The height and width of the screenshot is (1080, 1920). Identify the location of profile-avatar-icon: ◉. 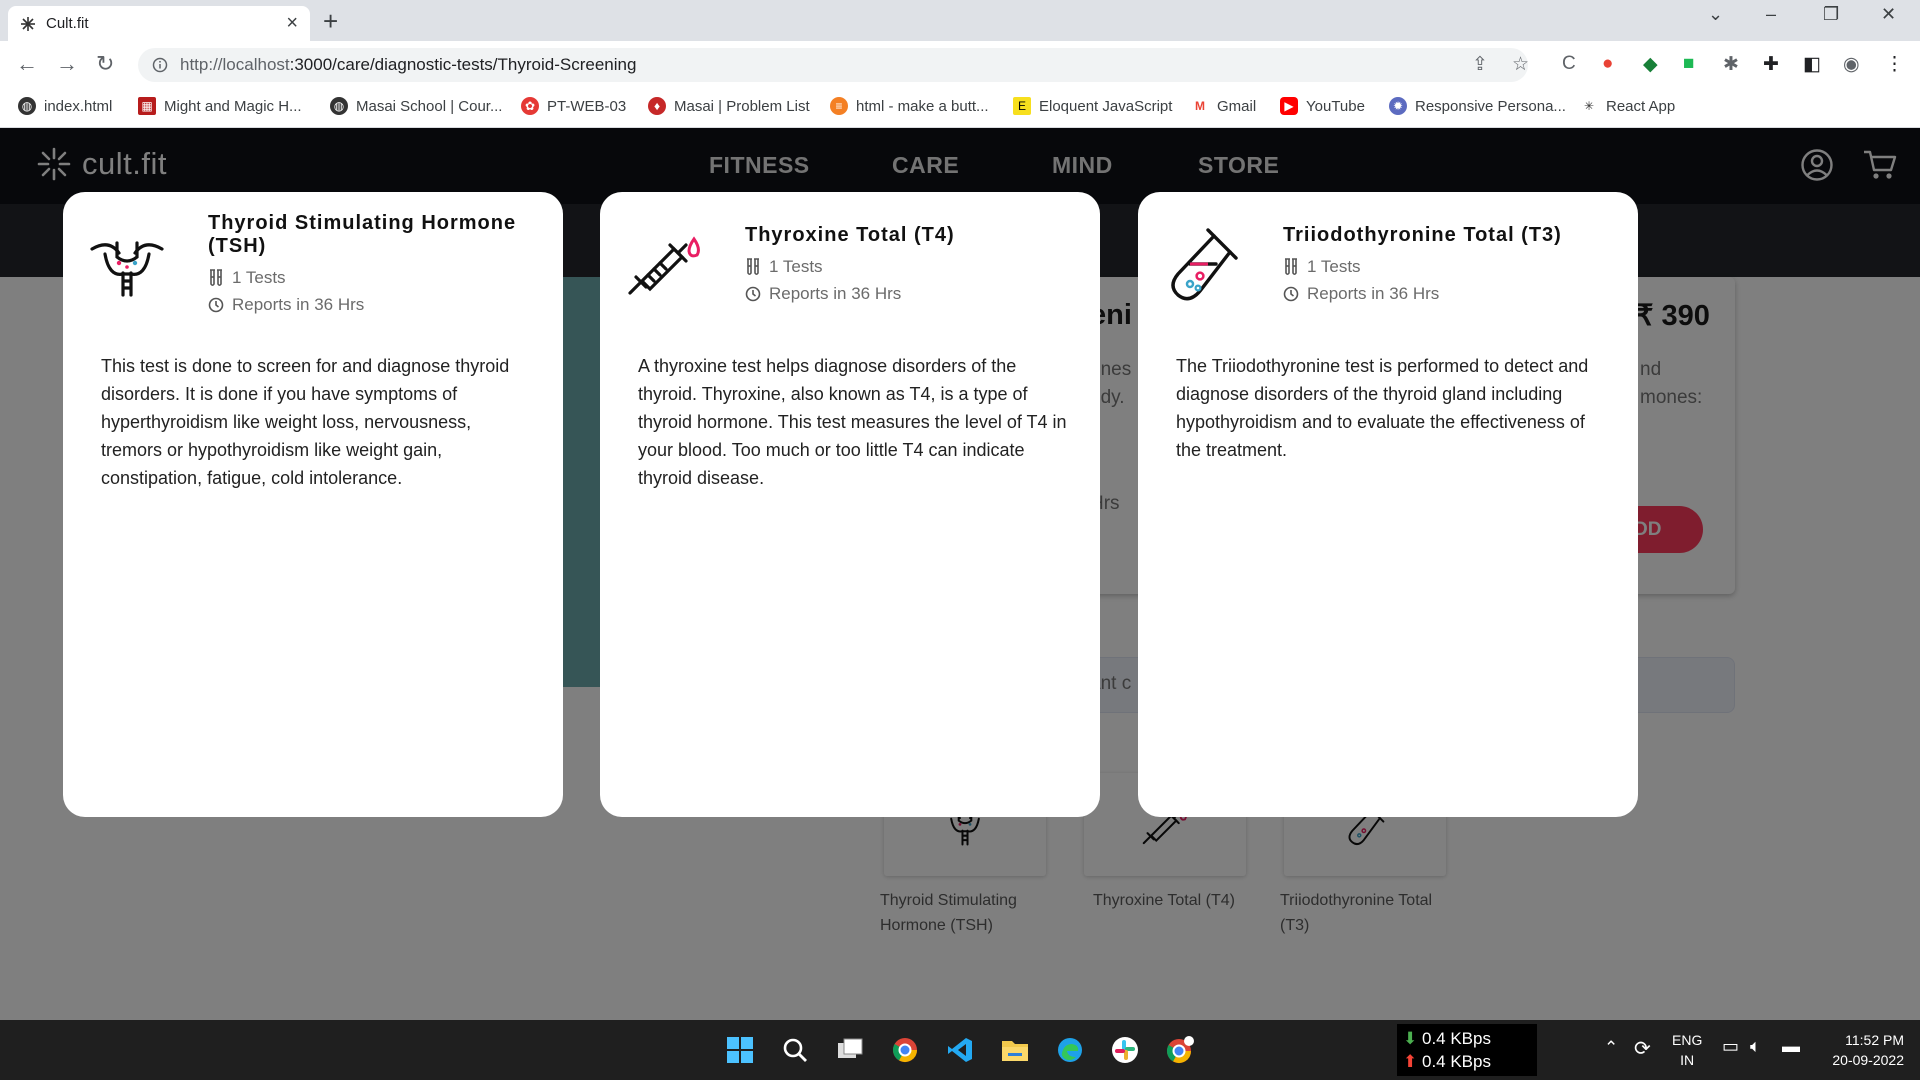
(1851, 64).